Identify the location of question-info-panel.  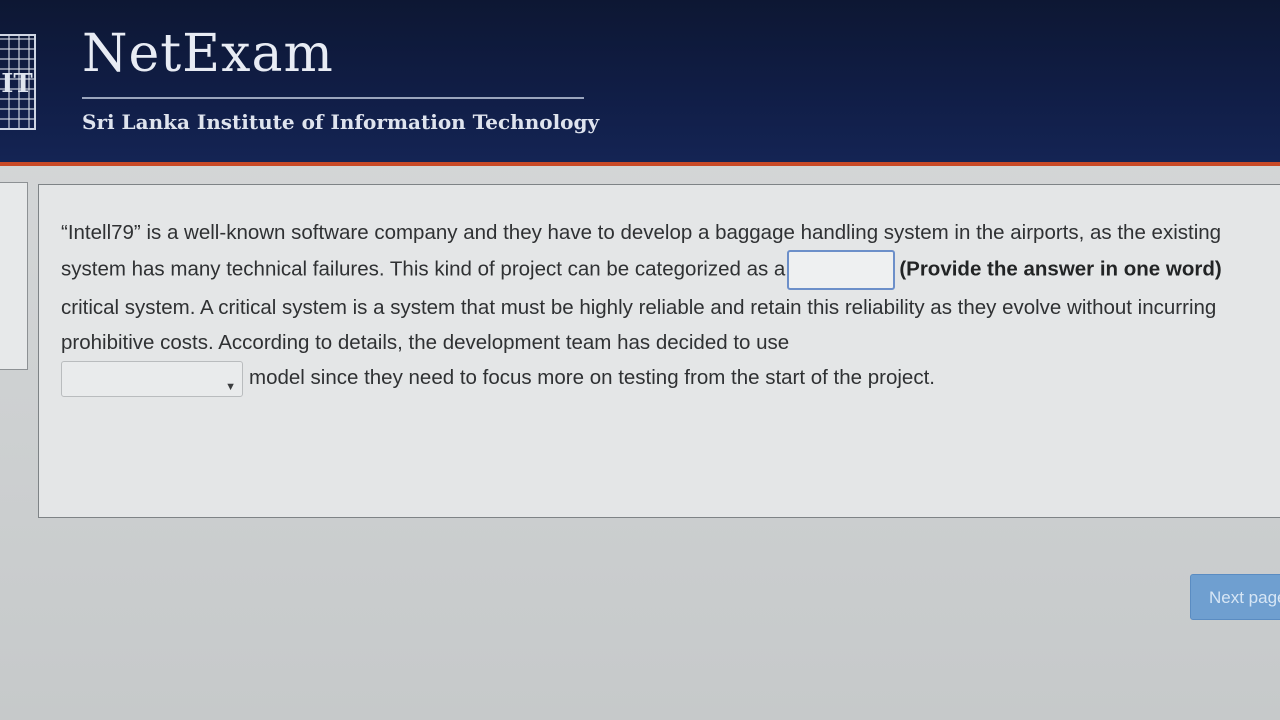
(14, 276).